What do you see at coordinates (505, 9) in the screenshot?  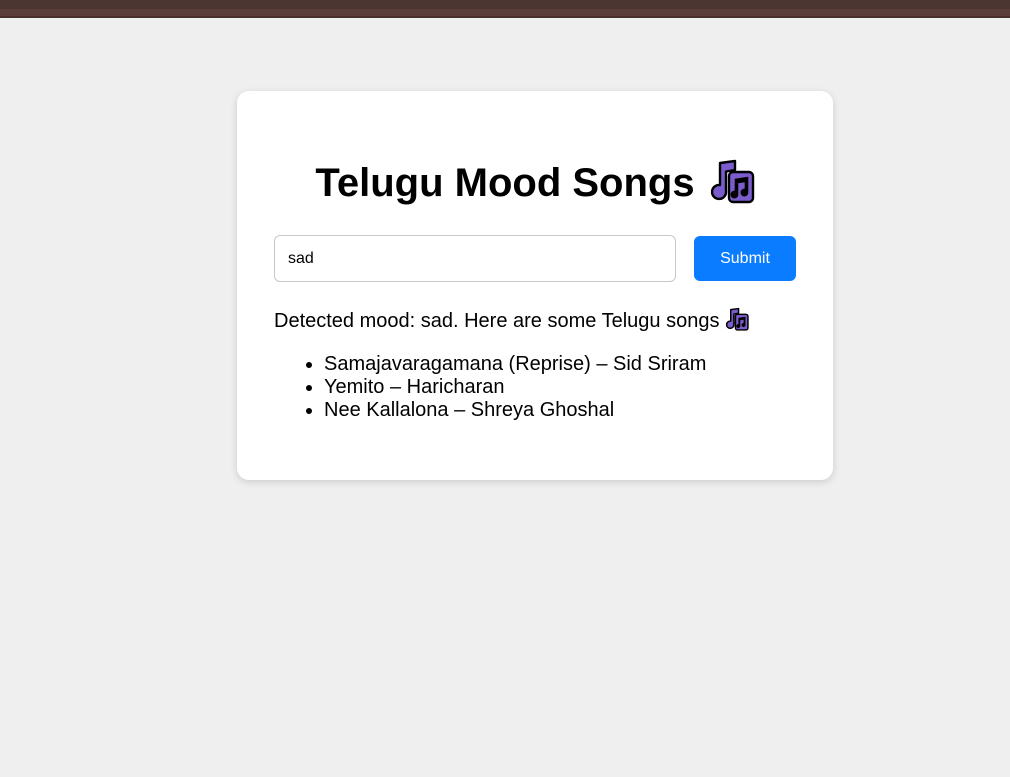 I see `browser-top-bar` at bounding box center [505, 9].